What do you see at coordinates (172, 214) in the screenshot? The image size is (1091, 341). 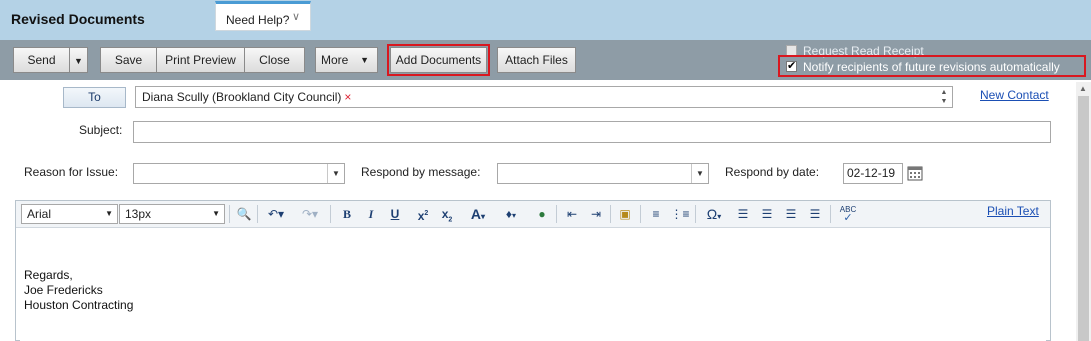 I see `font-size-select: 13px ▼` at bounding box center [172, 214].